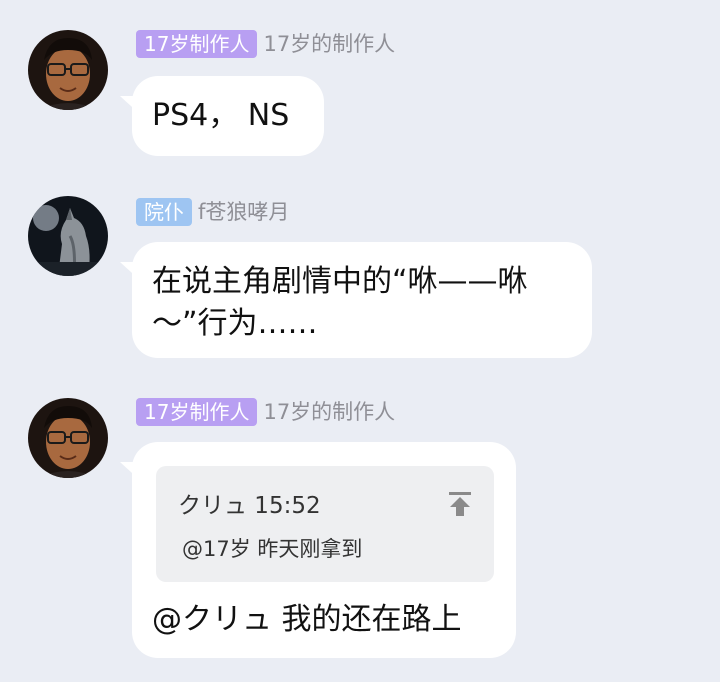 Image resolution: width=720 pixels, height=682 pixels. Describe the element at coordinates (272, 549) in the screenshot. I see `quote-text: @17岁 昨天刚拿到` at that location.